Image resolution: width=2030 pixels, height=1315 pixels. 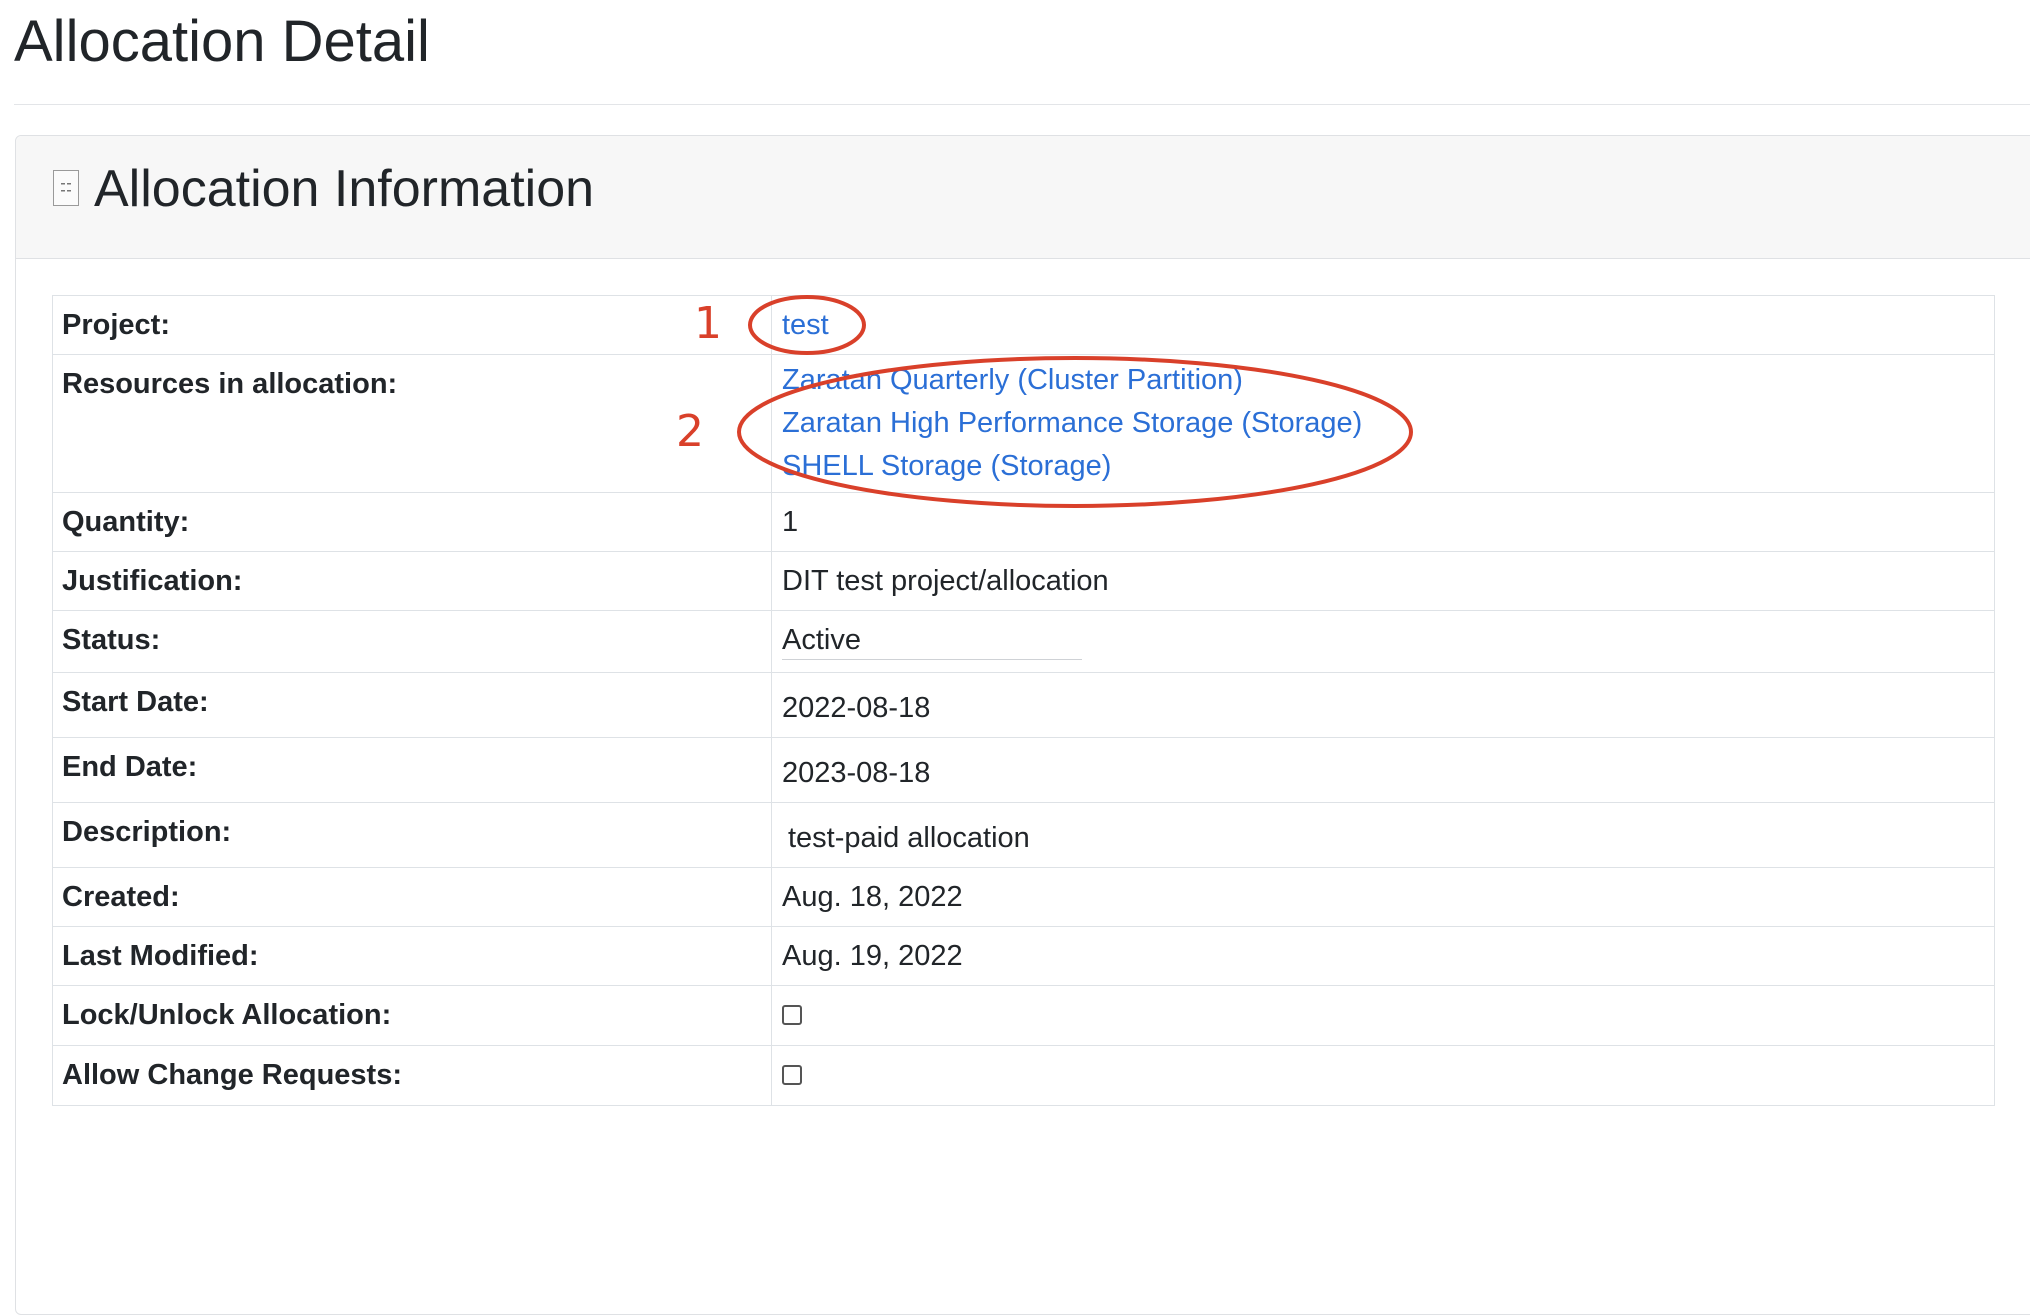 What do you see at coordinates (1383, 522) in the screenshot?
I see `quantity-value: 1` at bounding box center [1383, 522].